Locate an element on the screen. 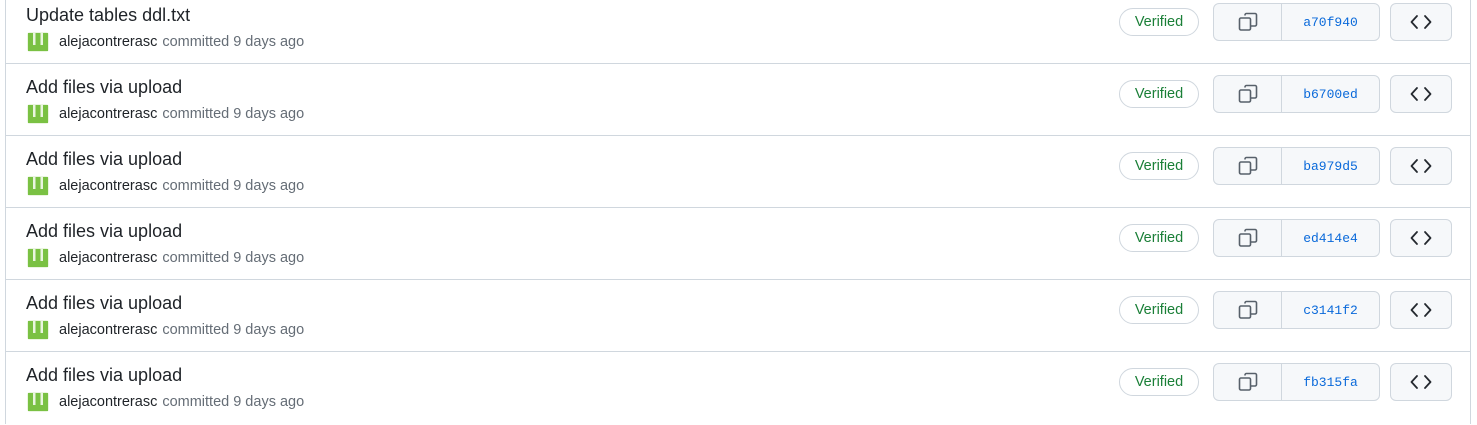 Image resolution: width=1477 pixels, height=425 pixels. sha-button-group: fb315fa is located at coordinates (1296, 382).